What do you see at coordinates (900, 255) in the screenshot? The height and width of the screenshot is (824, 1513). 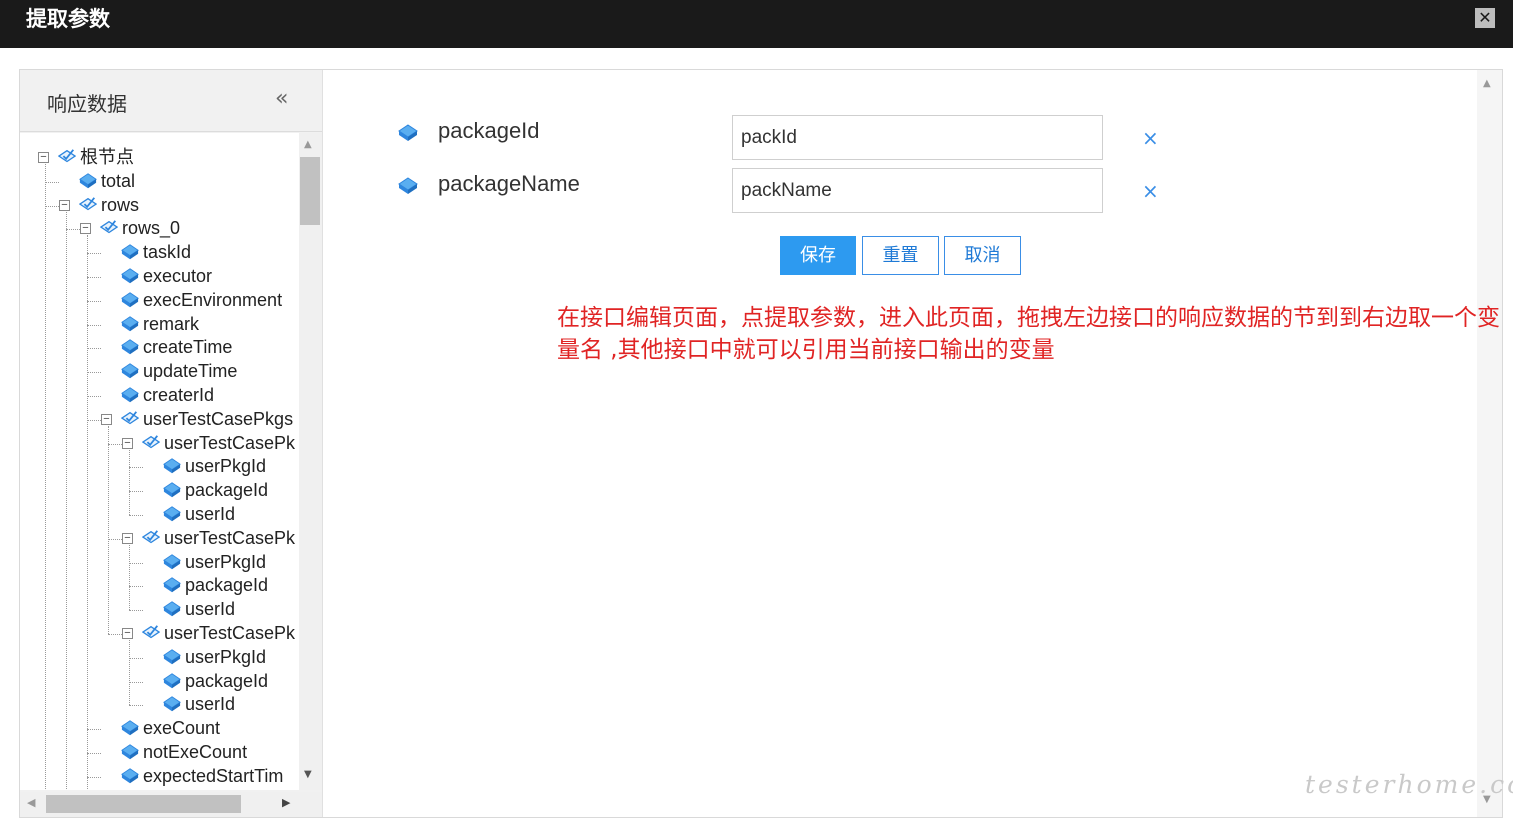 I see `reset-button: 重置` at bounding box center [900, 255].